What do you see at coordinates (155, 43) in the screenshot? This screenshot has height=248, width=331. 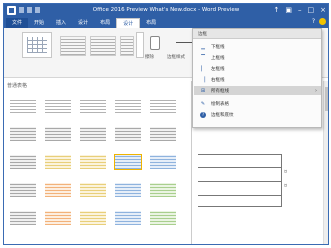 I see `shading-icon` at bounding box center [155, 43].